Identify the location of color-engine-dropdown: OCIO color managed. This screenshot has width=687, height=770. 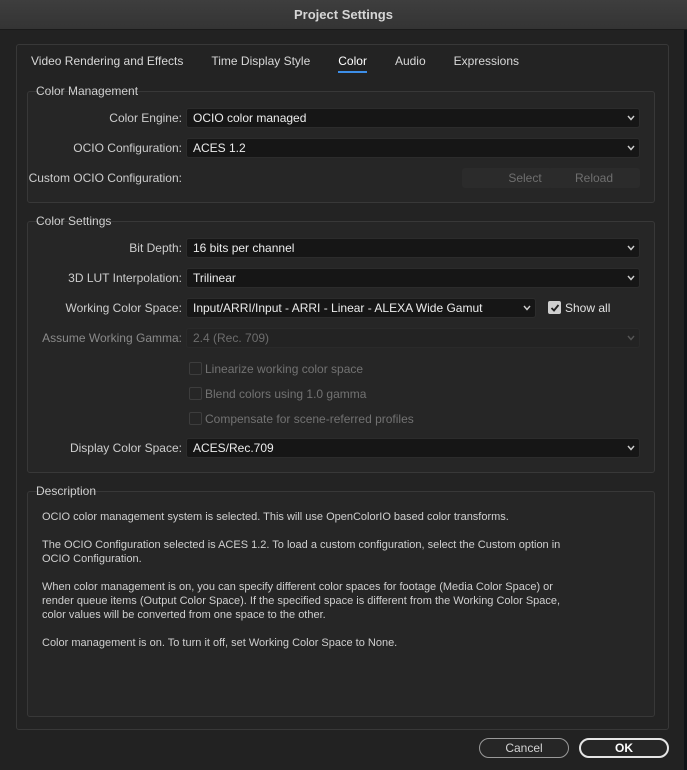
(413, 118).